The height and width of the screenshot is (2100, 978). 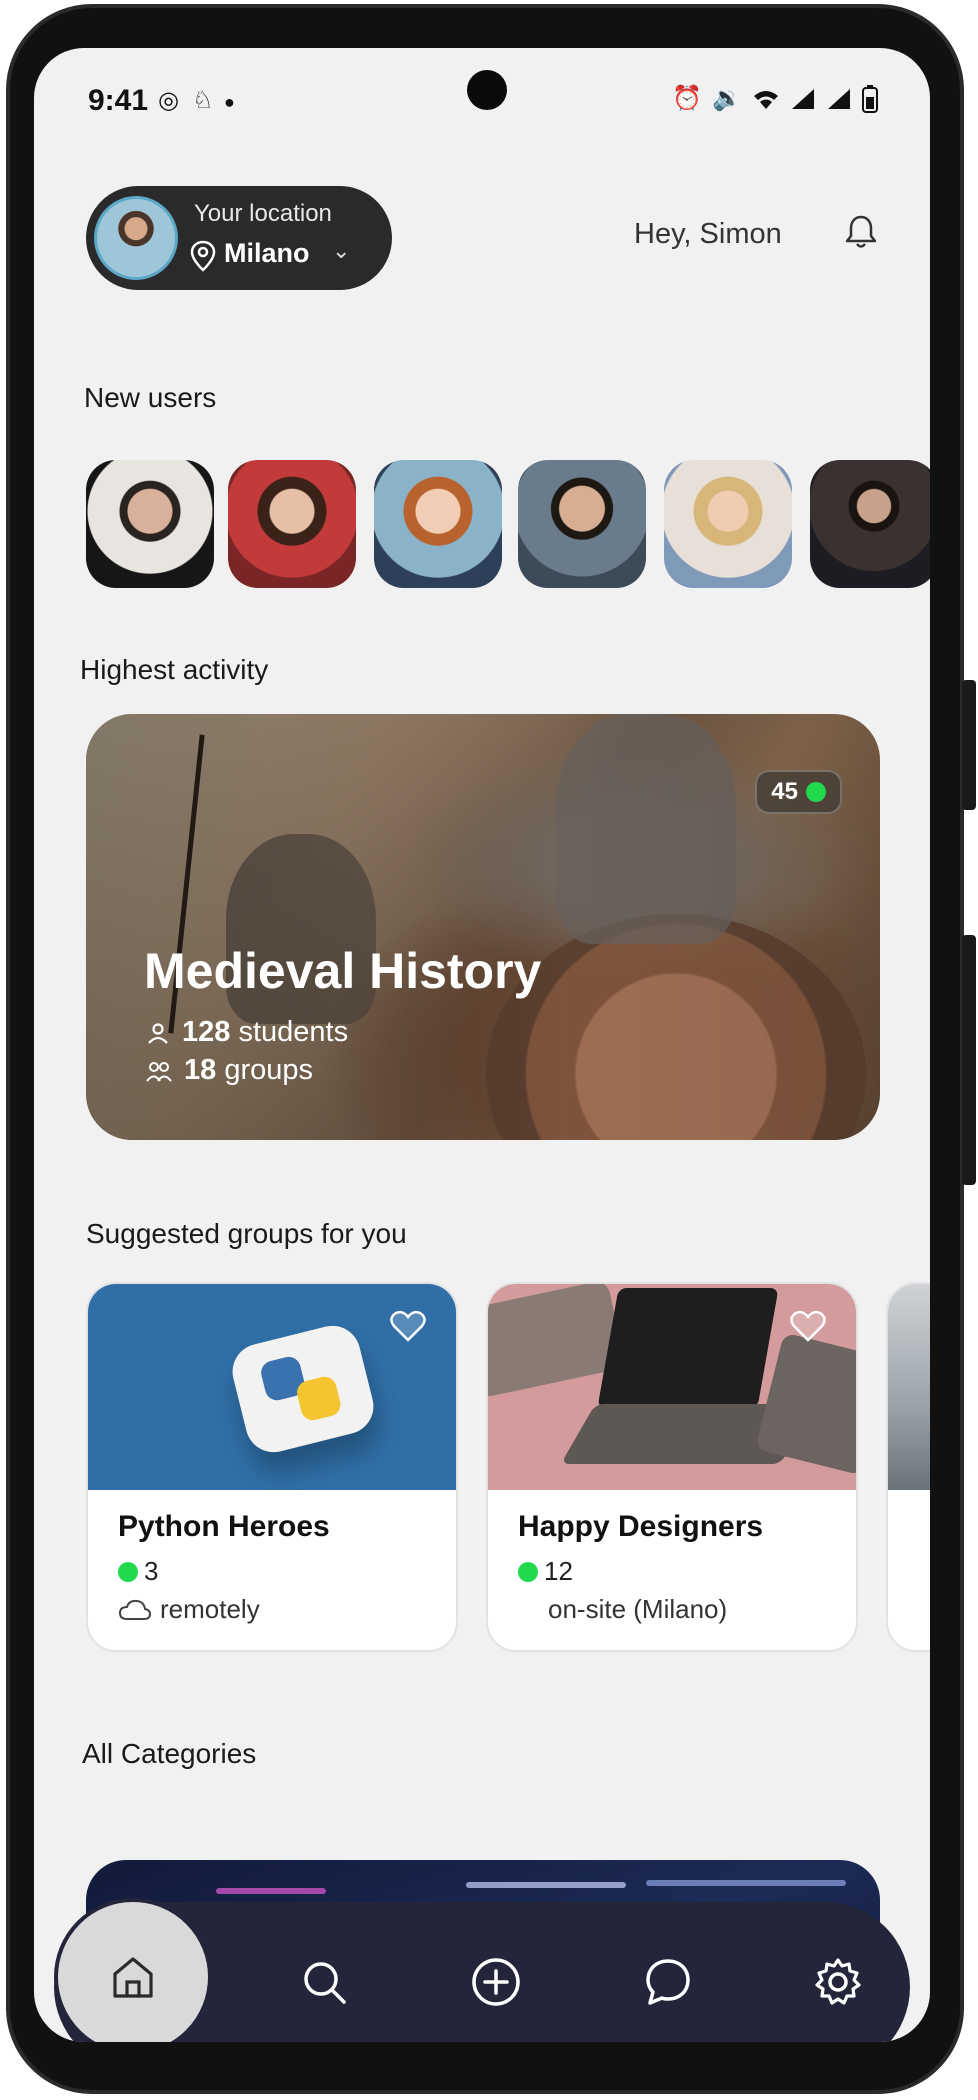 What do you see at coordinates (210, 1609) in the screenshot?
I see `group-mode-text: remotely` at bounding box center [210, 1609].